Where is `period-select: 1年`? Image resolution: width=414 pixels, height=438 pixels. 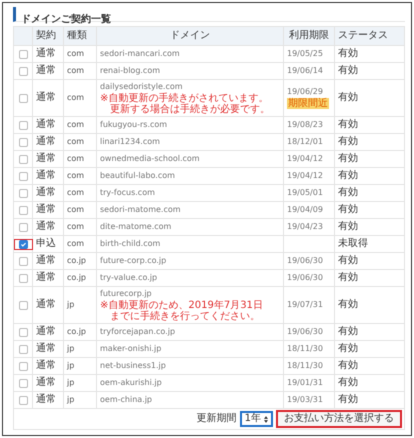
period-select: 1年 is located at coordinates (256, 419).